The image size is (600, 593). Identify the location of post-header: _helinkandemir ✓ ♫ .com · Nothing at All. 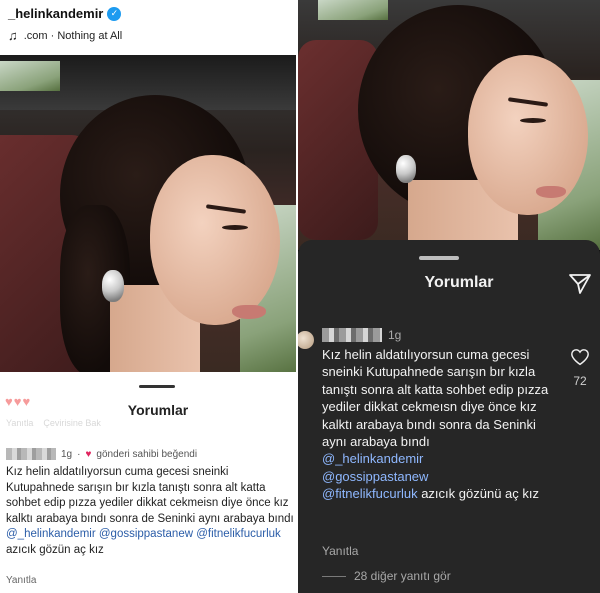
(148, 27).